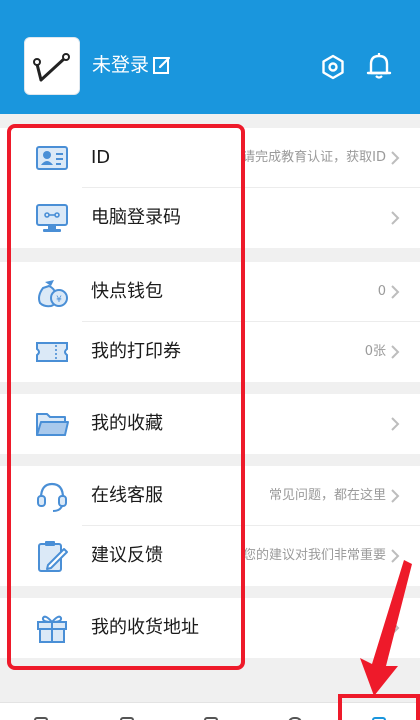 This screenshot has width=420, height=720. I want to click on menu-label: 我的打印券, so click(136, 351).